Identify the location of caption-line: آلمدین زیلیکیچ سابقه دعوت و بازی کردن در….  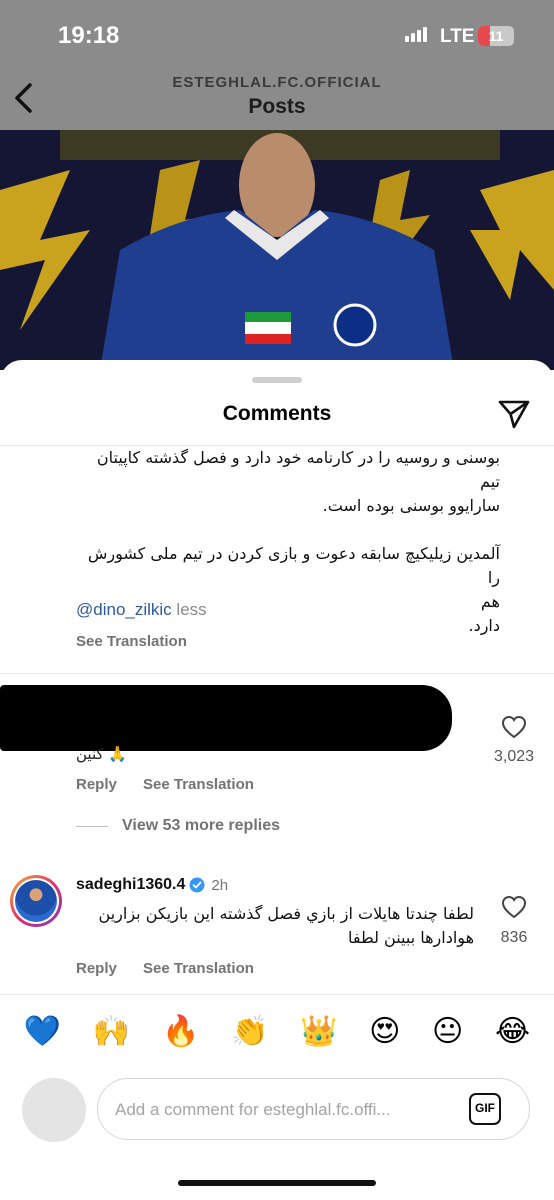
(293, 565).